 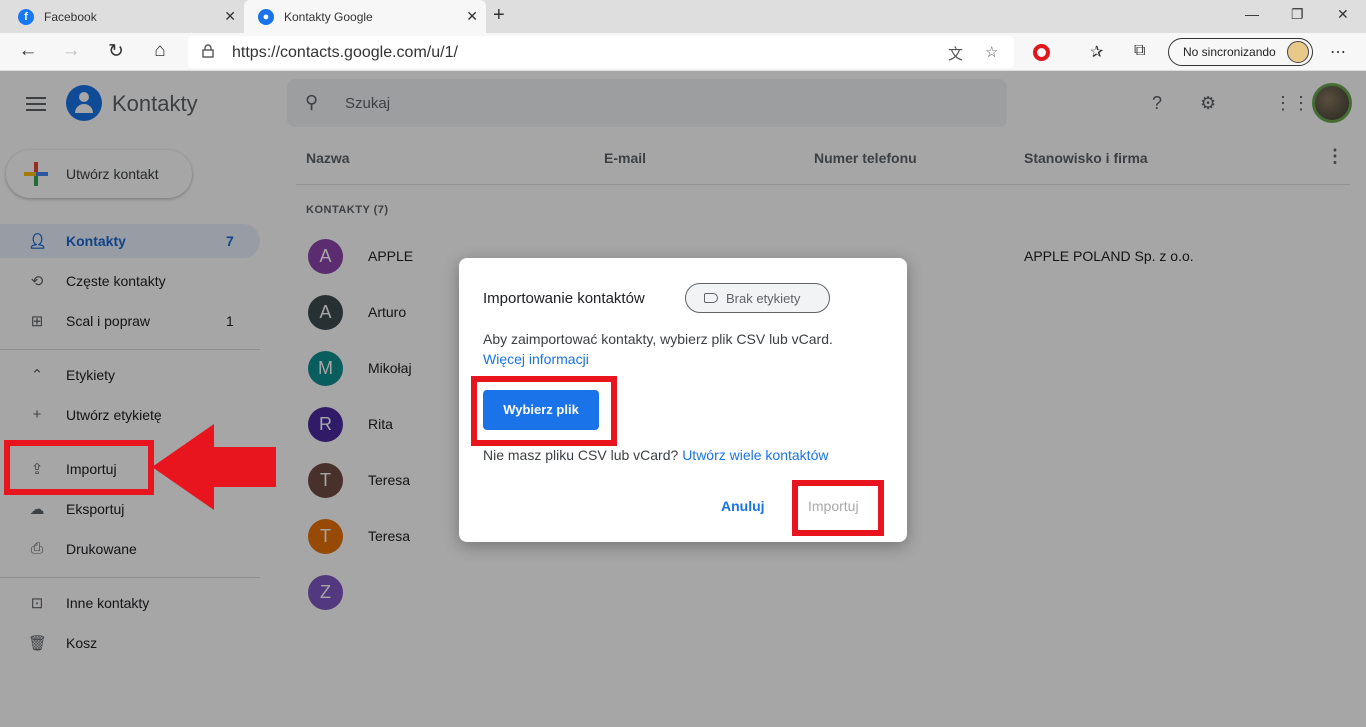 I want to click on tab-title: Facebook, so click(x=70, y=16).